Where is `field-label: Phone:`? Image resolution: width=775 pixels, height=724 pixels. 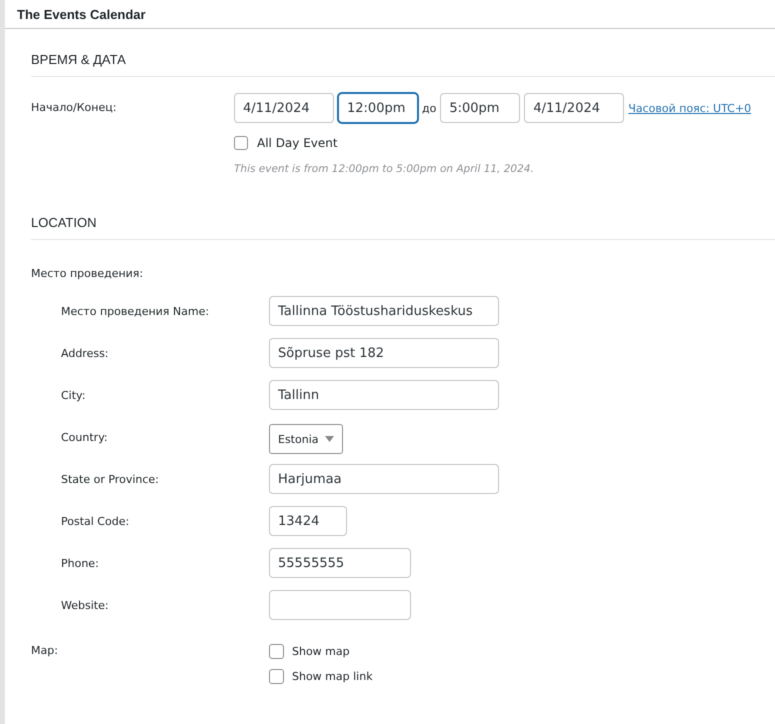 field-label: Phone: is located at coordinates (80, 563).